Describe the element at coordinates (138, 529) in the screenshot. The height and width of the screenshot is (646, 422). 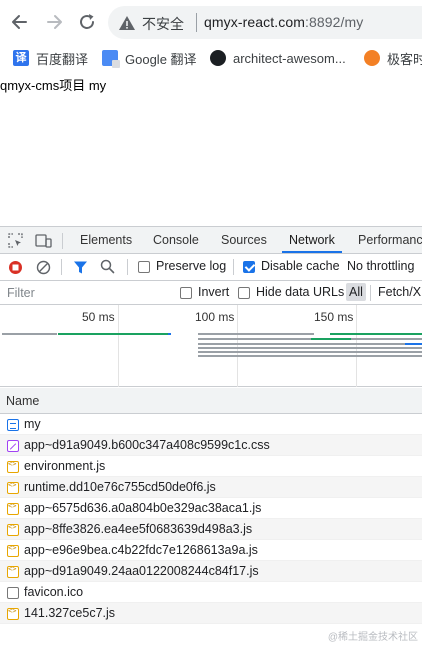
I see `request-name: app~8ffe3826.ea4ee5f0683639d498a3.js` at that location.